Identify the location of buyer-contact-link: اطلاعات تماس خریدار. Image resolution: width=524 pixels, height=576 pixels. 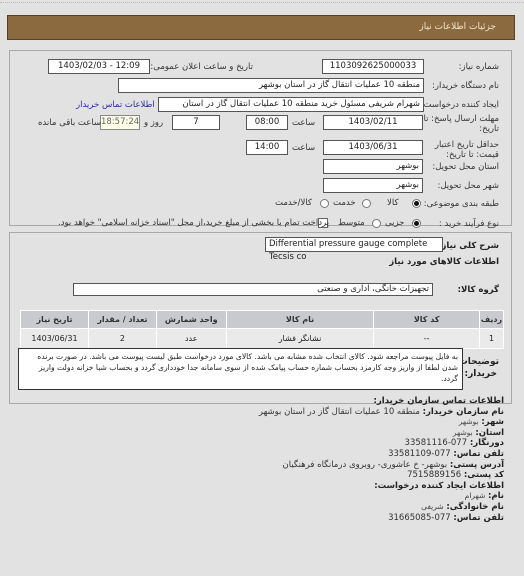
(115, 105).